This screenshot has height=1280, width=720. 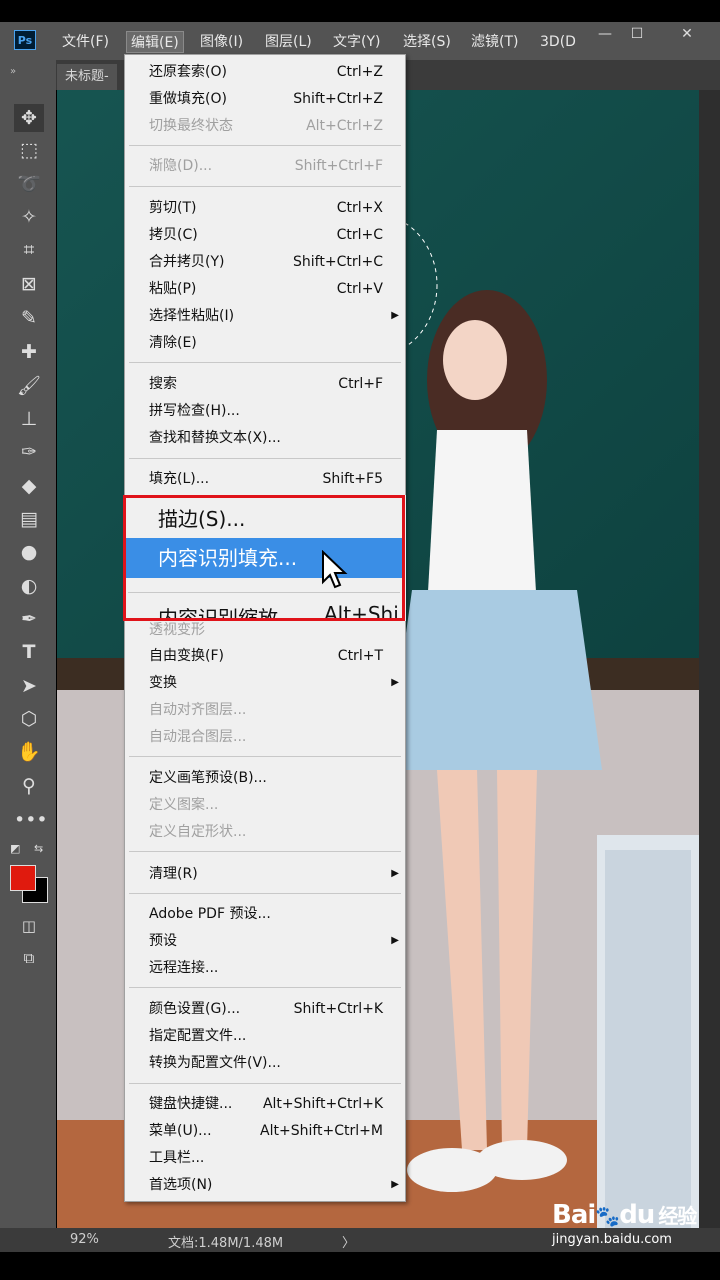 I want to click on watermark-brand-cn: 经验, so click(x=677, y=1216).